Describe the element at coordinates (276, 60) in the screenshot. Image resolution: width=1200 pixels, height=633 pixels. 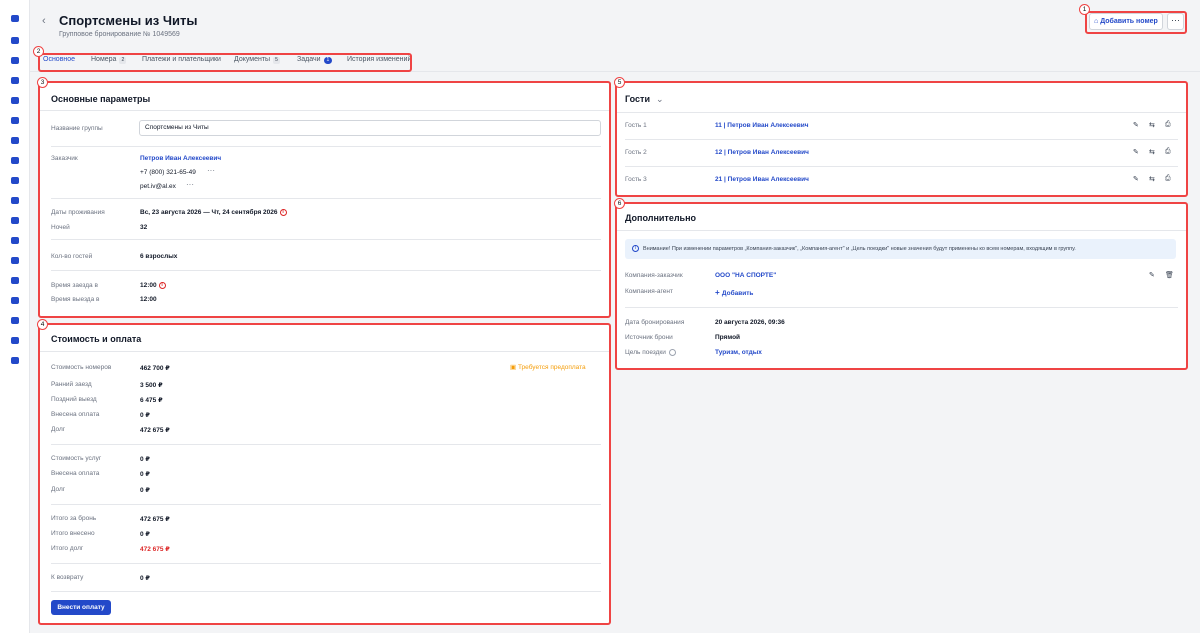
I see `count-badge: 5` at that location.